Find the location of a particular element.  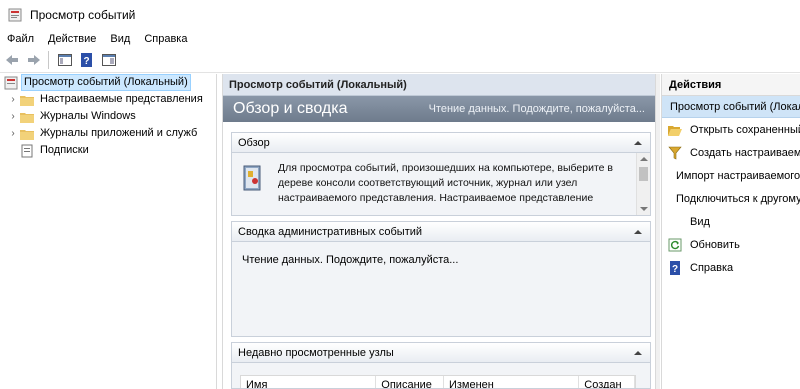

action-label: Справка is located at coordinates (712, 267).